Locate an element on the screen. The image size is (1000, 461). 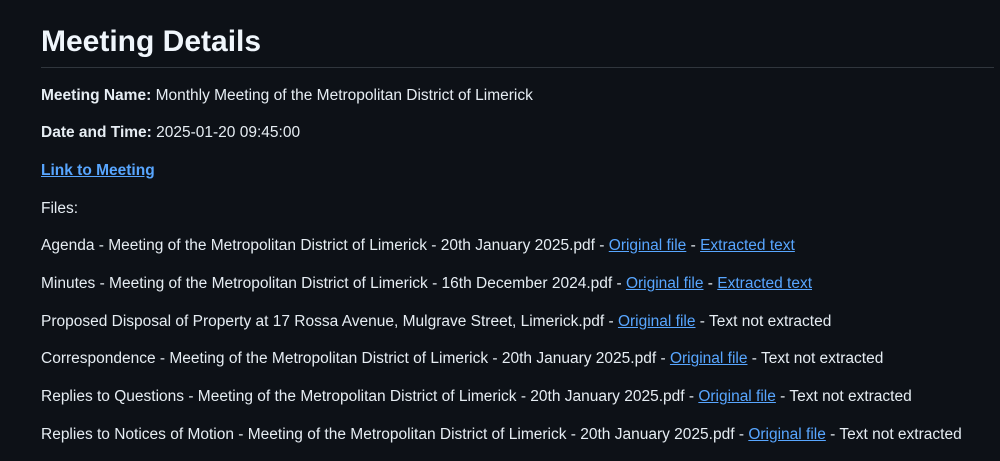
link-to-meeting: Link to Meeting is located at coordinates (98, 170).